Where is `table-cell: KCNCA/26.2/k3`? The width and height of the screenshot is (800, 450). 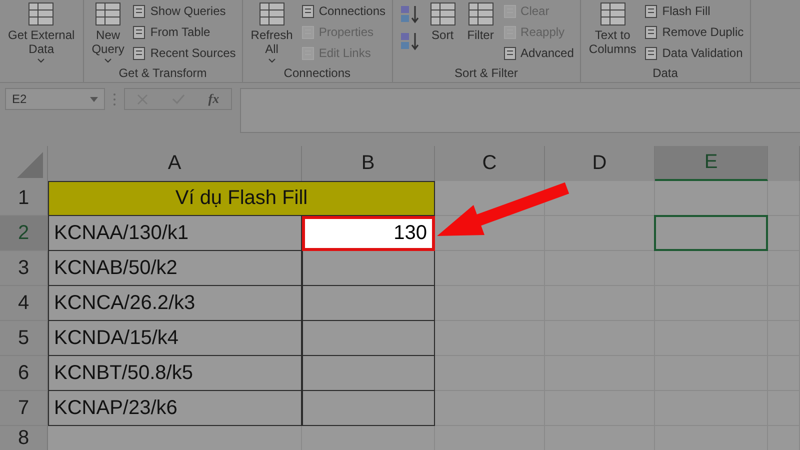
table-cell: KCNCA/26.2/k3 is located at coordinates (175, 303).